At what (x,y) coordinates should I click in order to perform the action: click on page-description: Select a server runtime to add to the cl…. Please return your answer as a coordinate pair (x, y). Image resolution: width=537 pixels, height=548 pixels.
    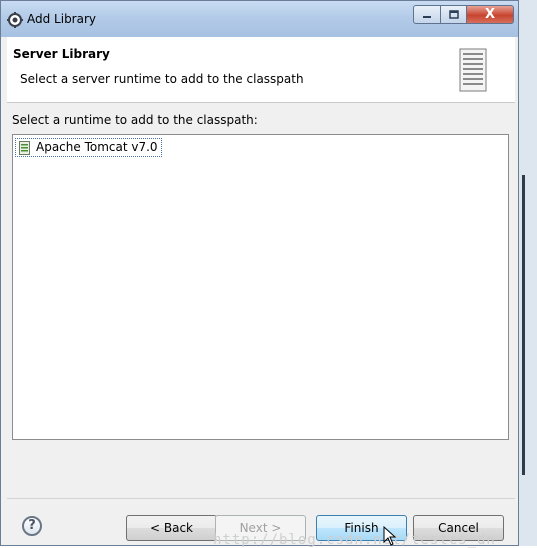
    Looking at the image, I should click on (162, 79).